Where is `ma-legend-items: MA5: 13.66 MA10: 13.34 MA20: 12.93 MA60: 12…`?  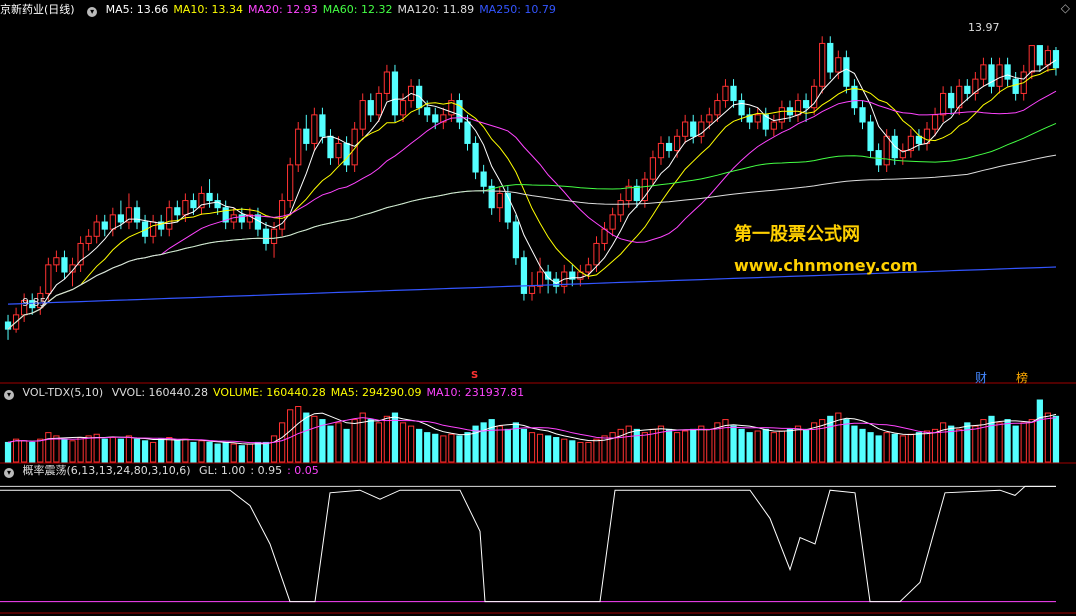
ma-legend-items: MA5: 13.66 MA10: 13.34 MA20: 12.93 MA60: 12… is located at coordinates (333, 9).